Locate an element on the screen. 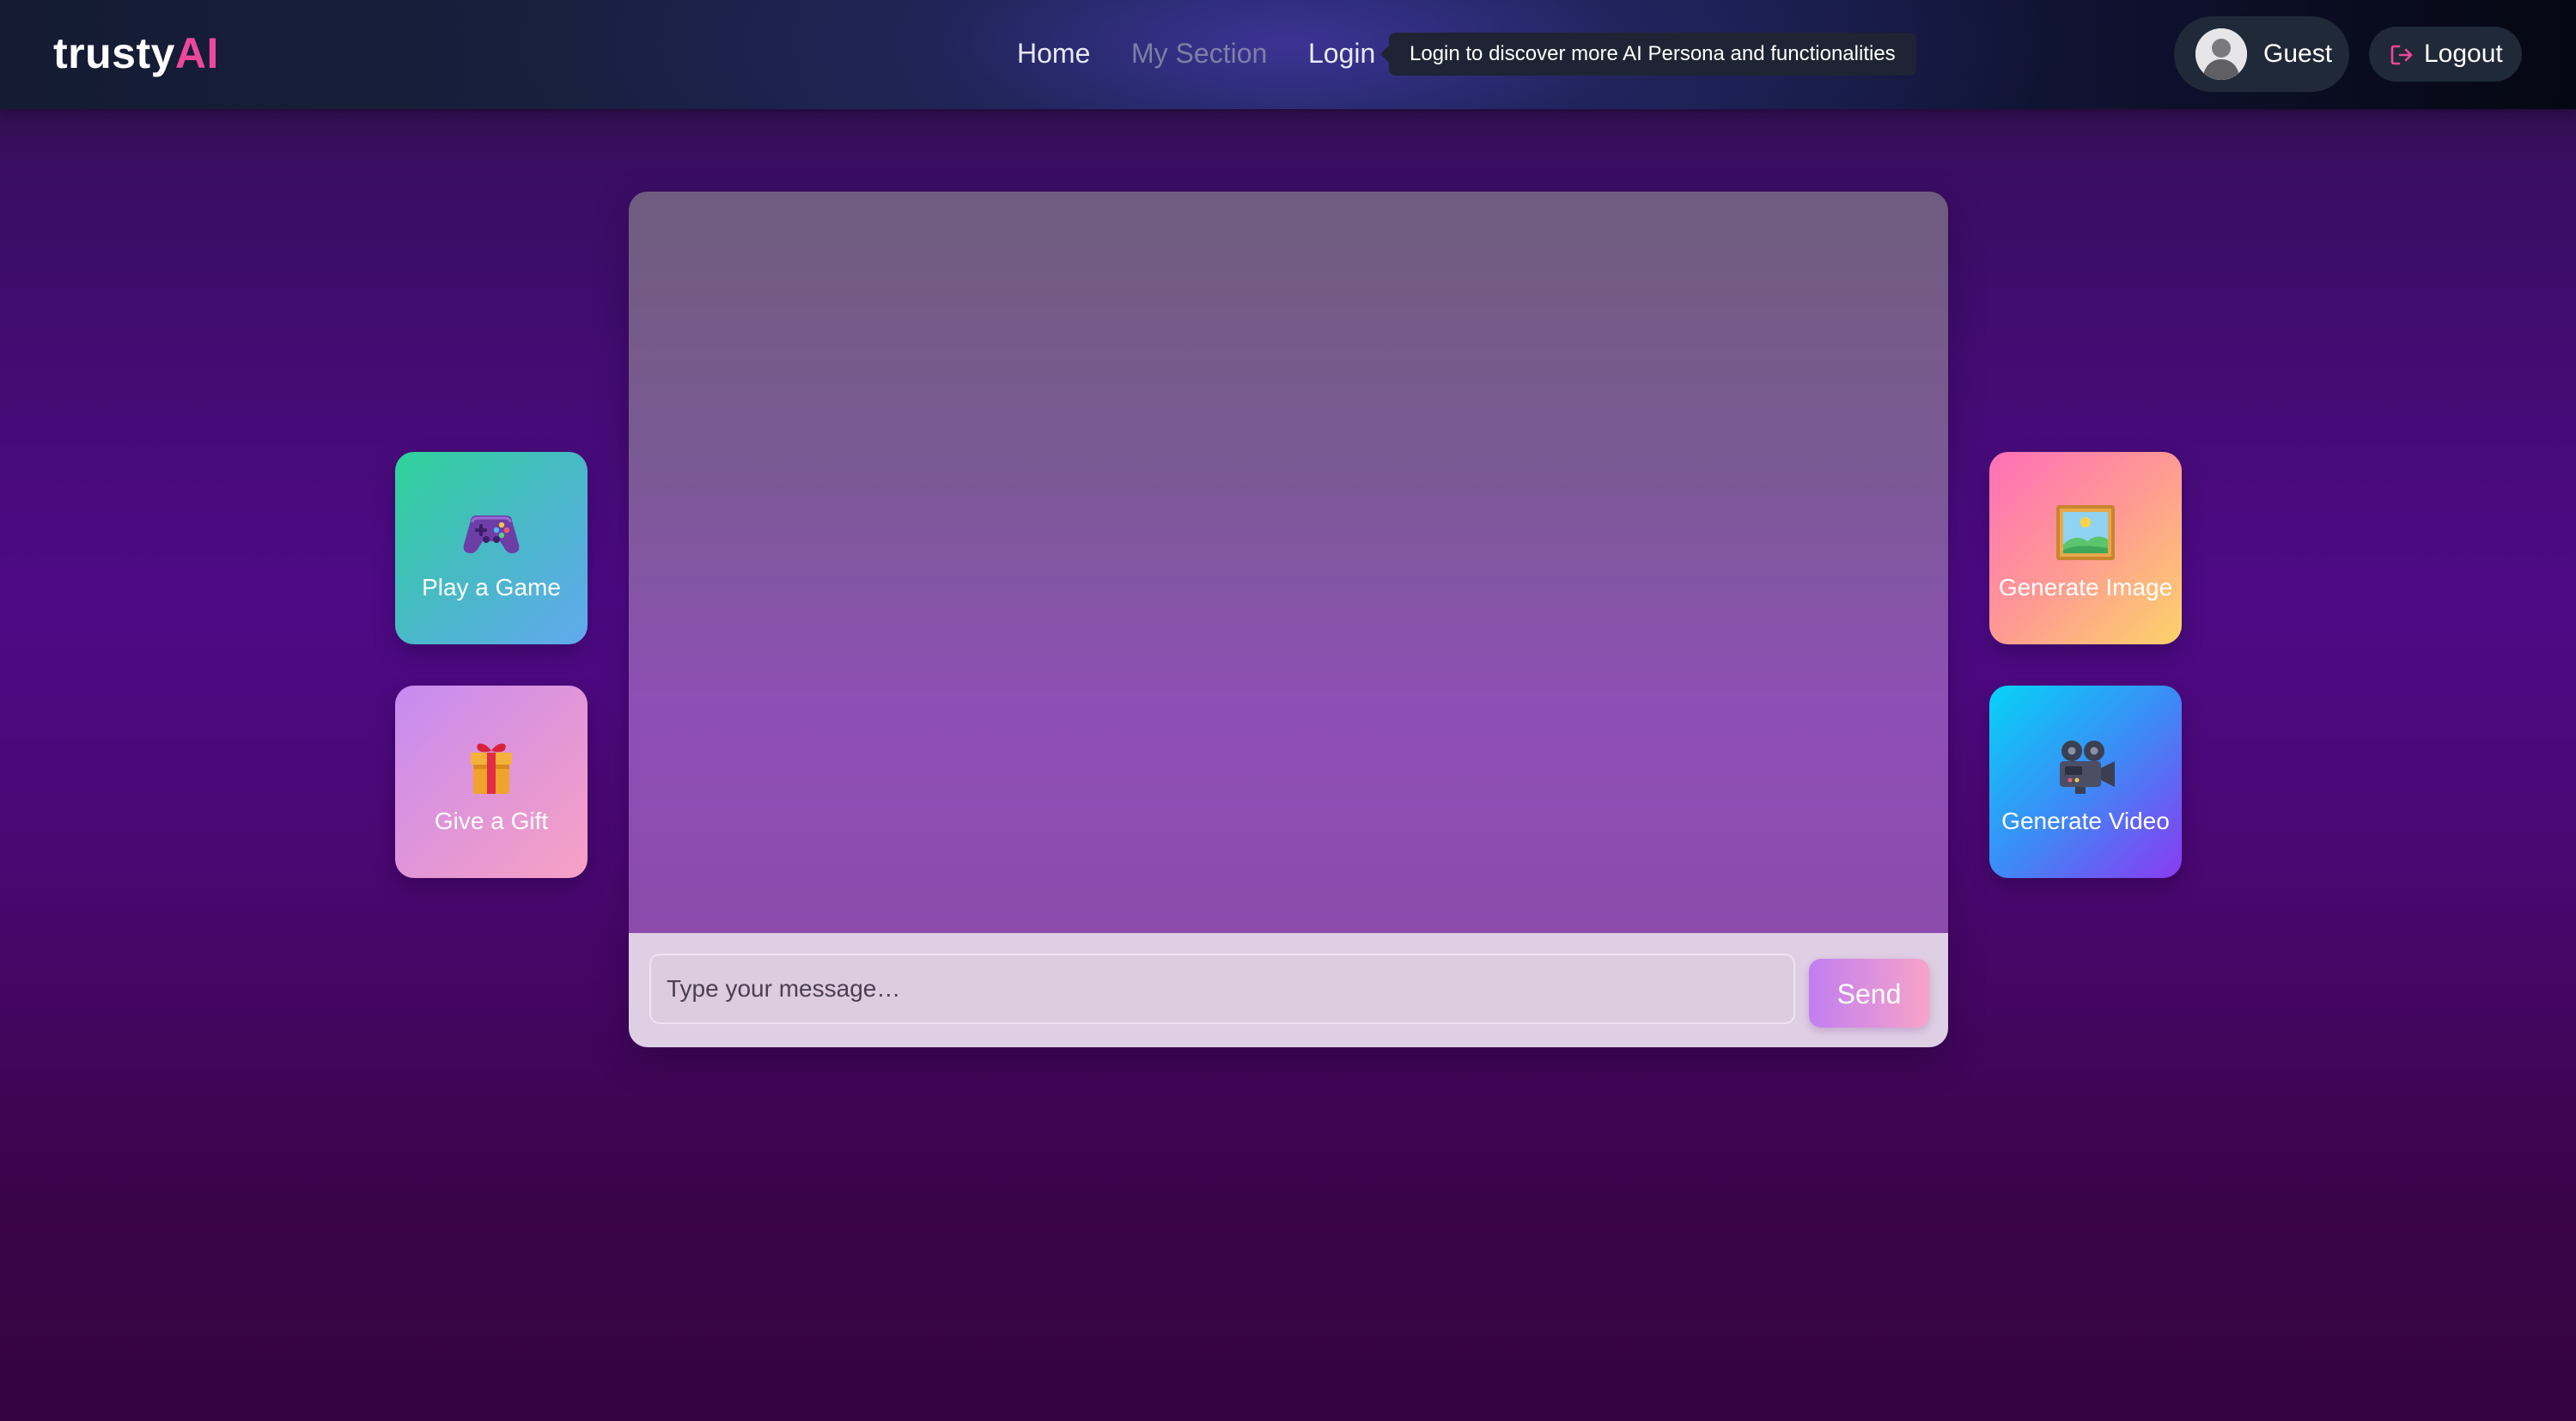 The height and width of the screenshot is (1421, 2576). give-gift-label: Give a Gift is located at coordinates (491, 821).